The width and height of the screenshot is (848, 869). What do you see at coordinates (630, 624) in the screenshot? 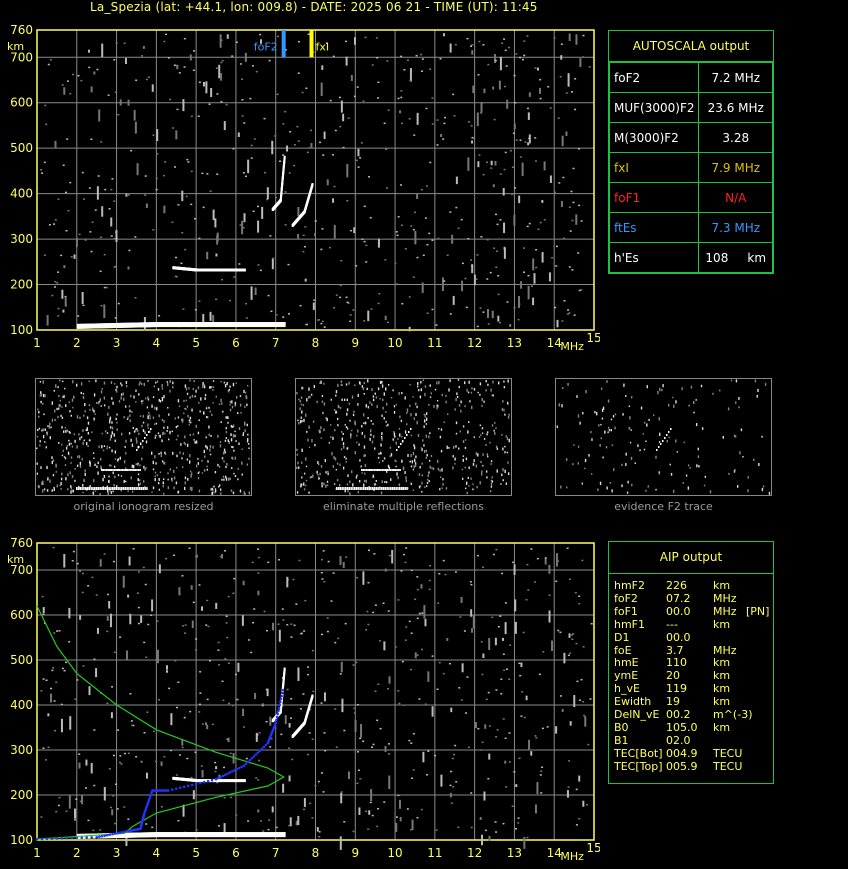
I see `aip-cell: hmF1` at bounding box center [630, 624].